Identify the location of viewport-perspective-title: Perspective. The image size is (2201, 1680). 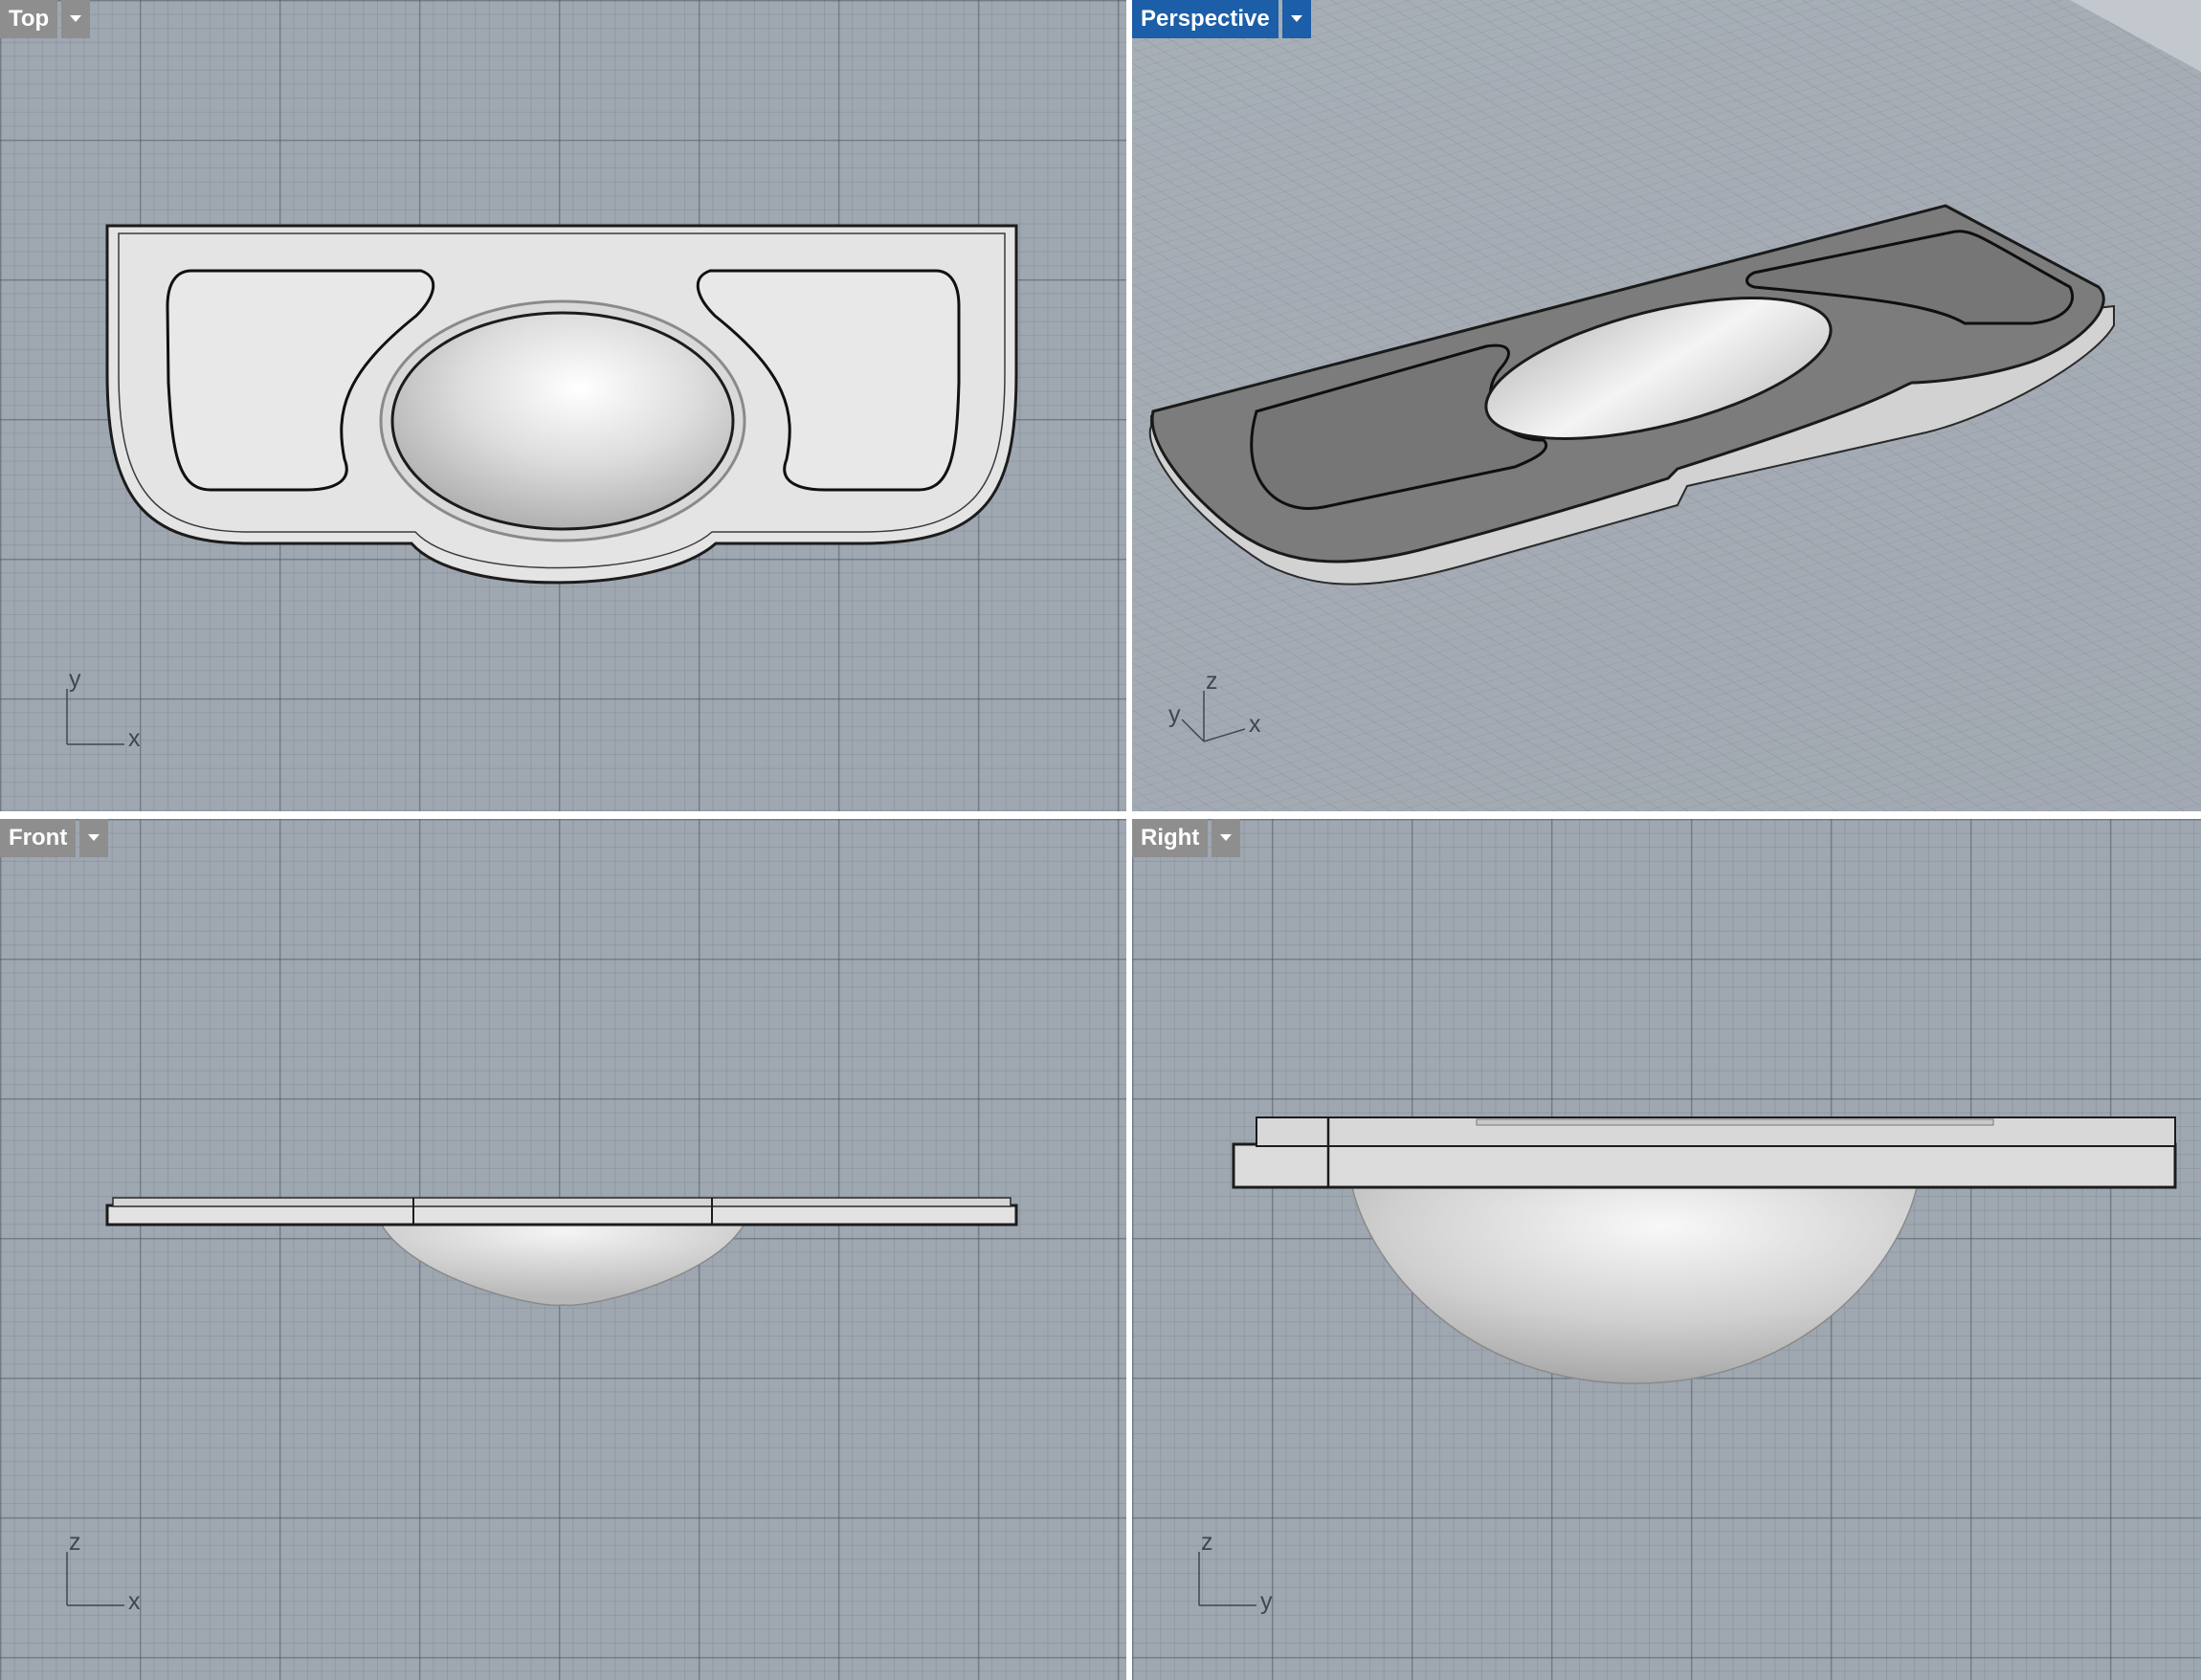
(1205, 19).